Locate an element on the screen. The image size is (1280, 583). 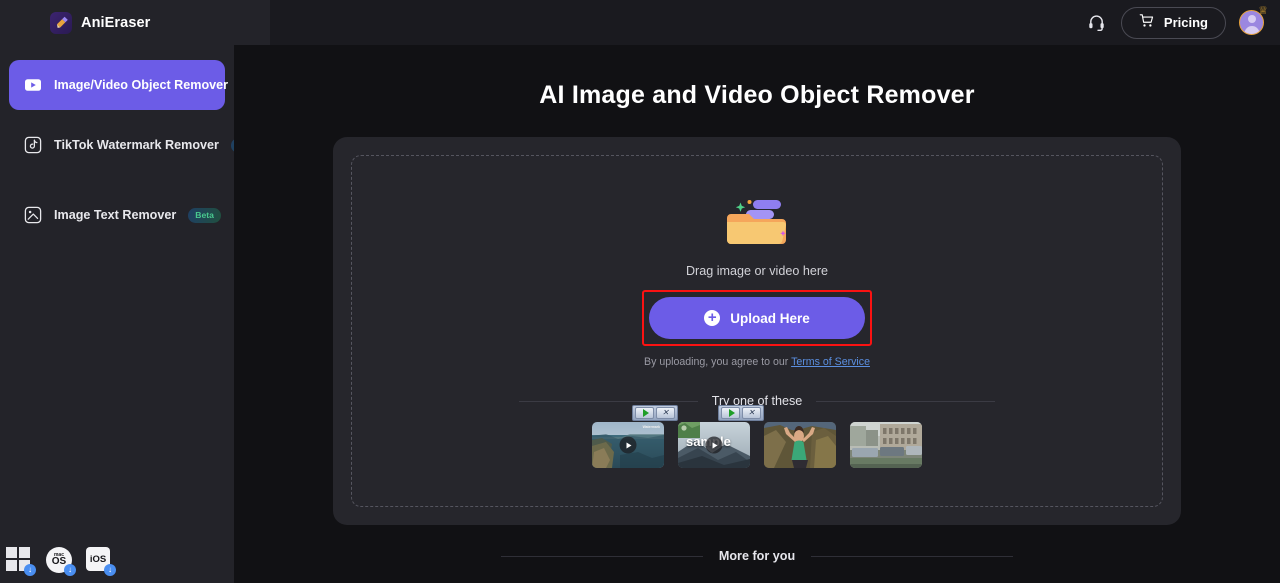
macos-icon-label: OS is located at coordinates (59, 561).